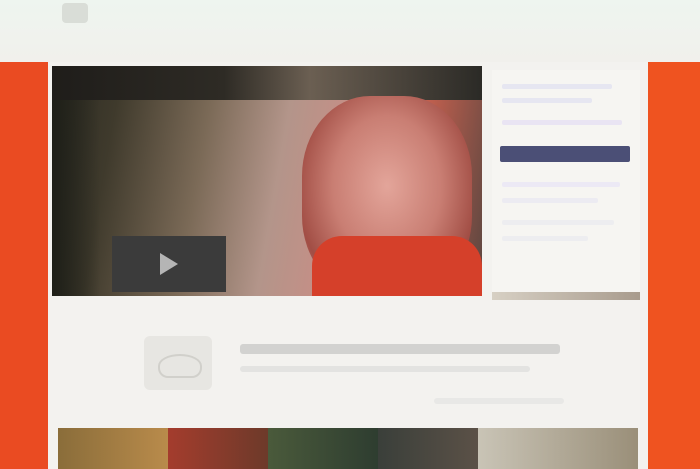  I want to click on article-subtitle, so click(385, 369).